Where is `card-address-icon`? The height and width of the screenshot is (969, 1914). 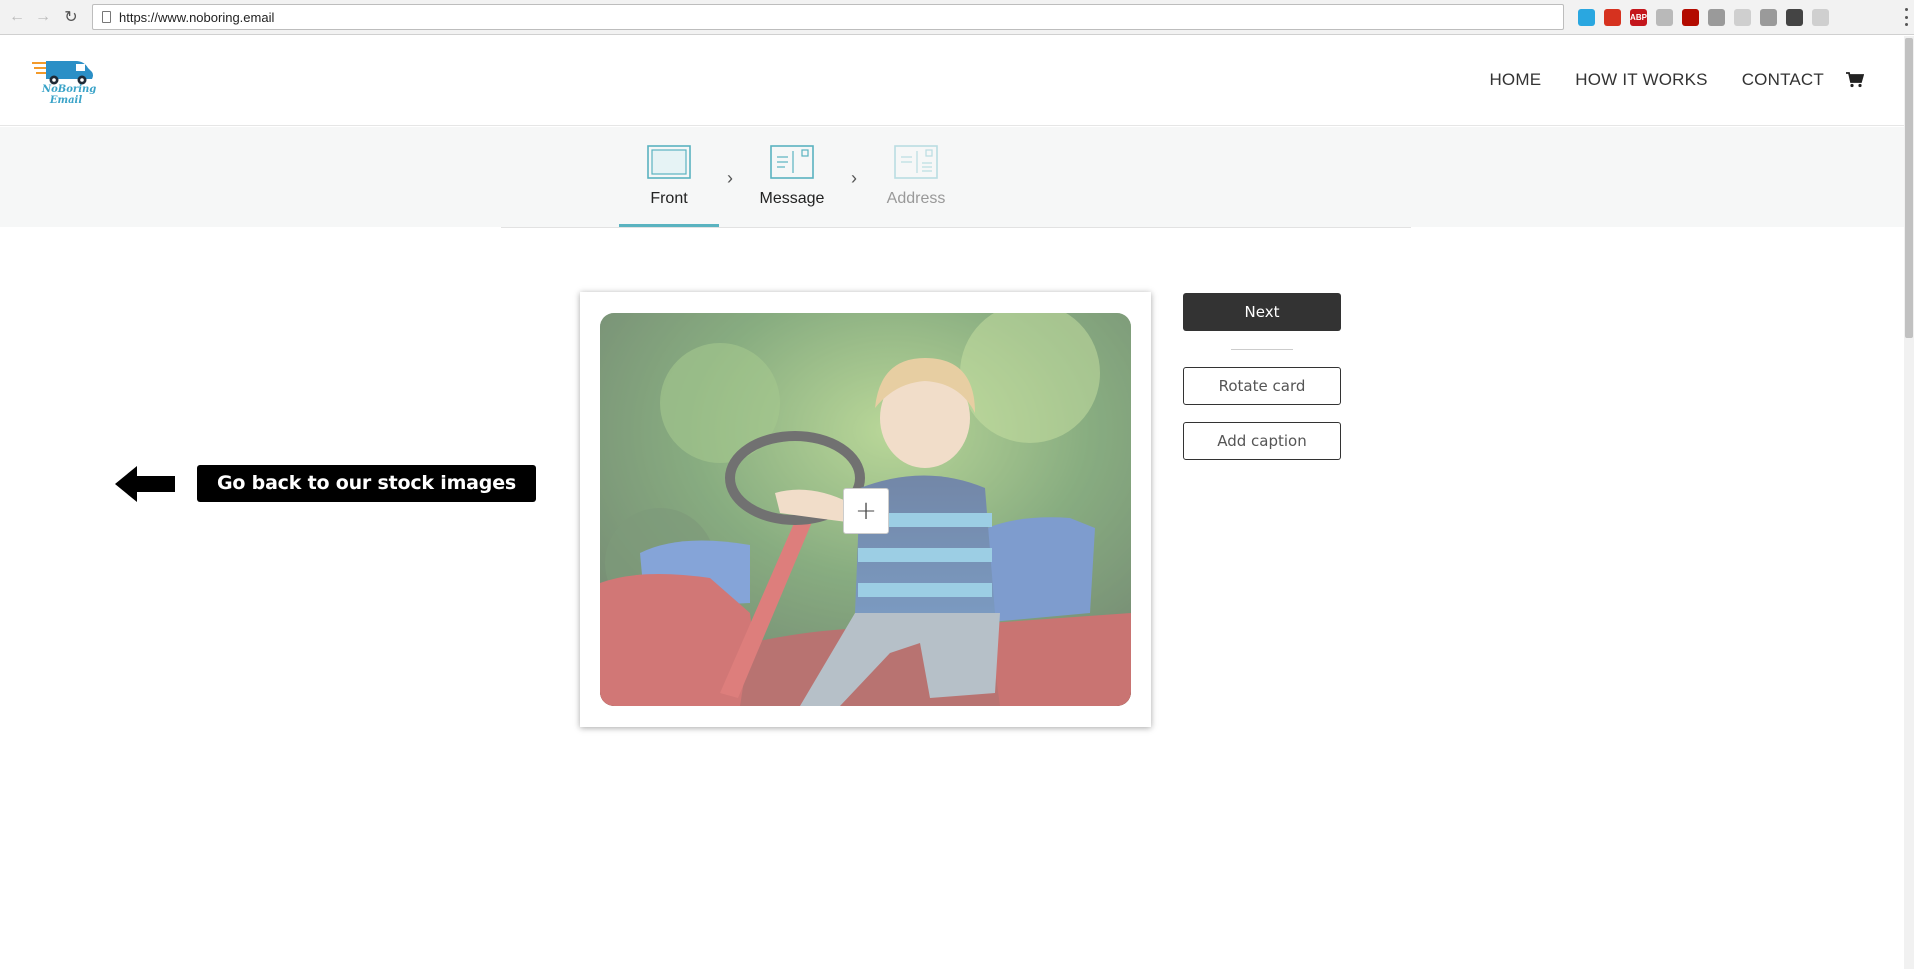
card-address-icon is located at coordinates (916, 162).